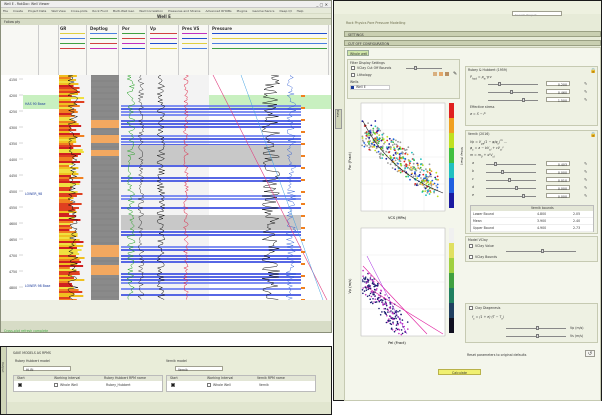 Image resolution: width=602 pixels, height=415 pixels. What do you see at coordinates (364, 75) in the screenshot?
I see `lithology-label: Lithology` at bounding box center [364, 75].